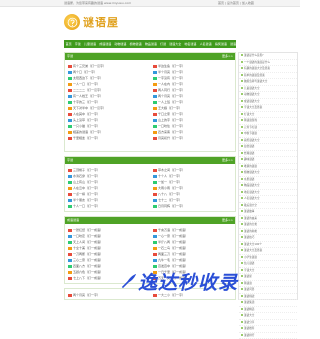 This screenshot has width=320, height=339. What do you see at coordinates (86, 170) in the screenshot?
I see `riddle-link: 三顶帽子（打一字）` at bounding box center [86, 170].